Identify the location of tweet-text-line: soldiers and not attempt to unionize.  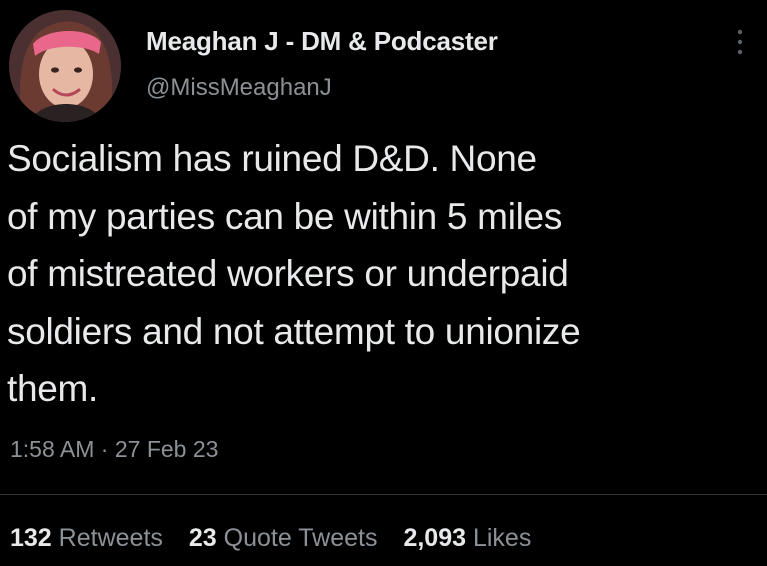
(294, 331).